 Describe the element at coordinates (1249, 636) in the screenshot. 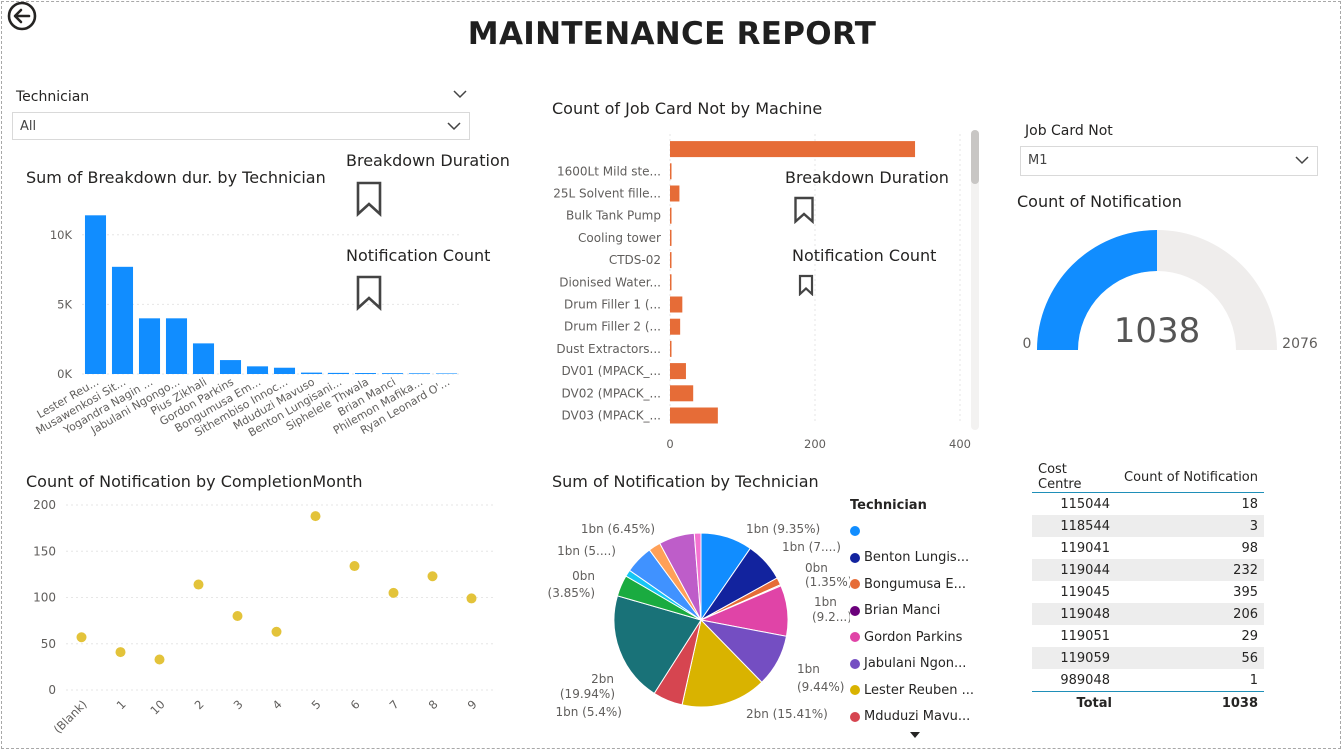

I see `count-cell: 29` at that location.